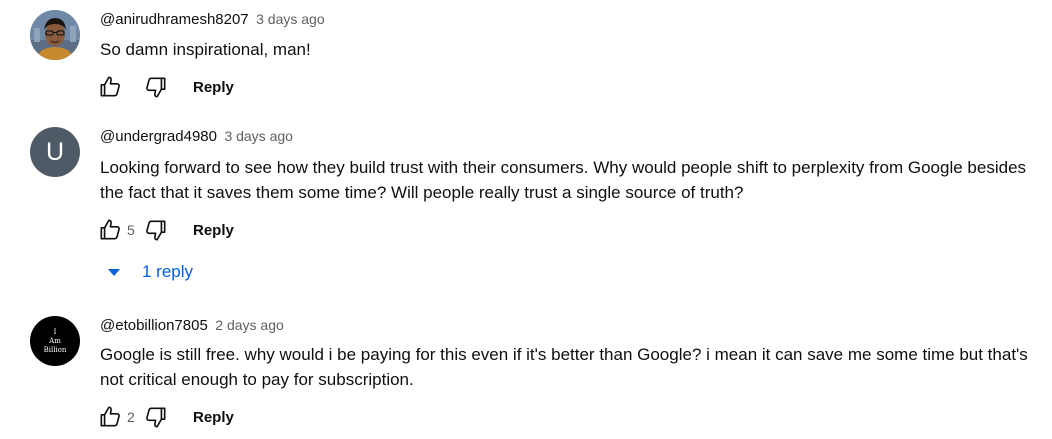 The image size is (1052, 439). Describe the element at coordinates (174, 19) in the screenshot. I see `author-name: @anirudhramesh8207` at that location.